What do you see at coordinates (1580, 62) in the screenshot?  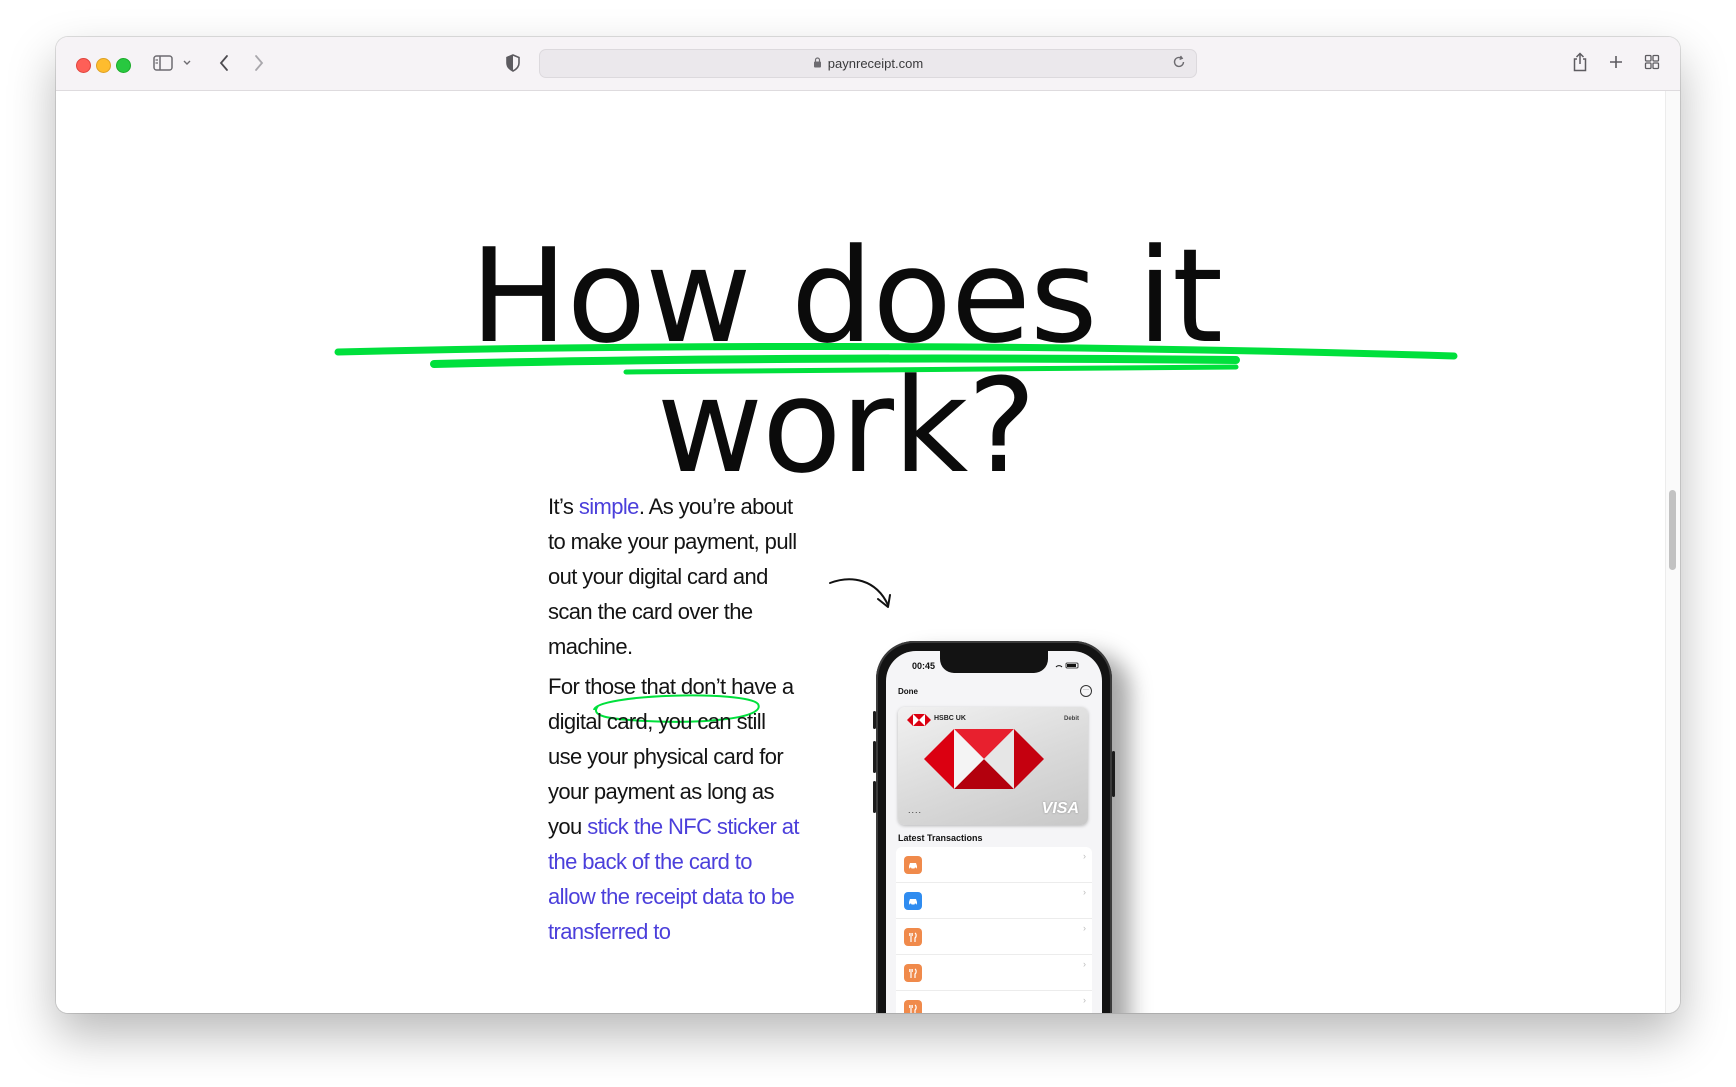 I see `share-icon` at bounding box center [1580, 62].